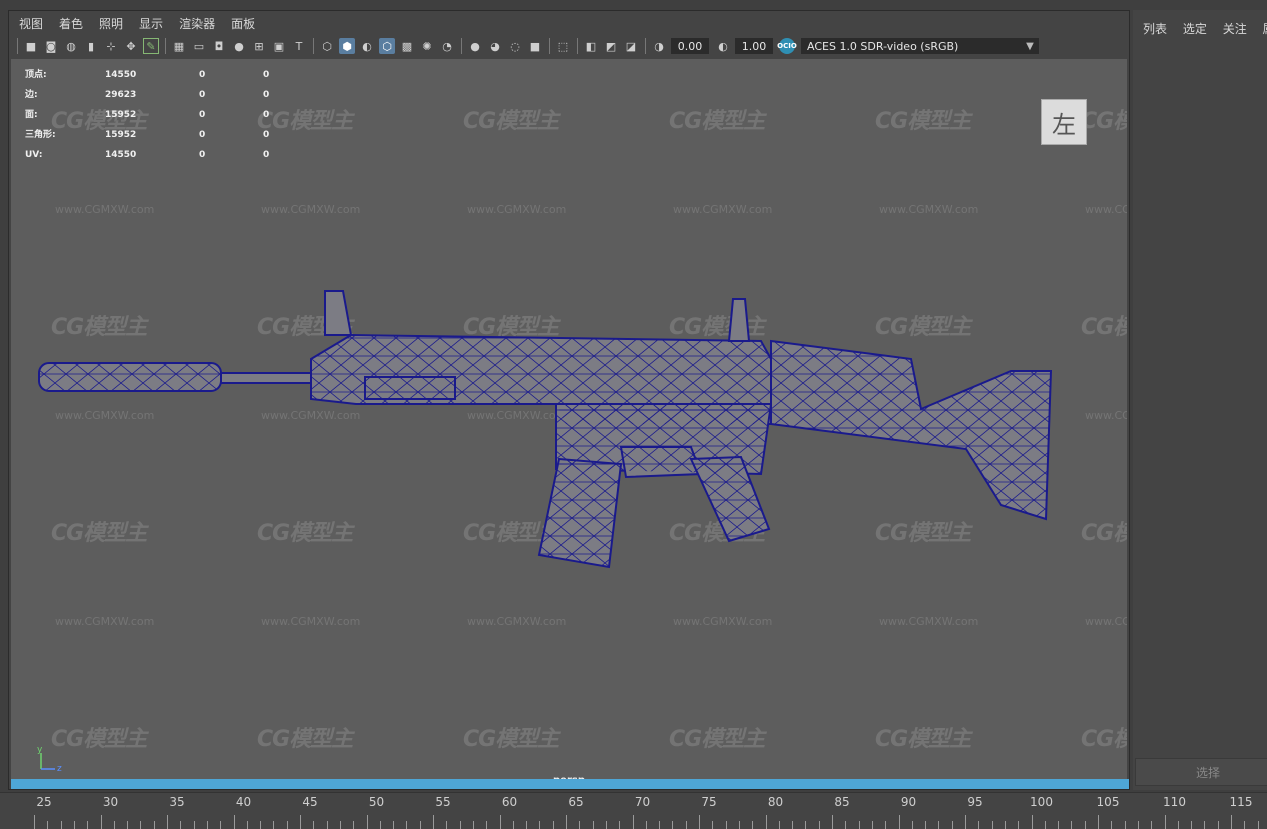 Image resolution: width=1267 pixels, height=829 pixels. I want to click on timeline-tick-label: 30, so click(110, 802).